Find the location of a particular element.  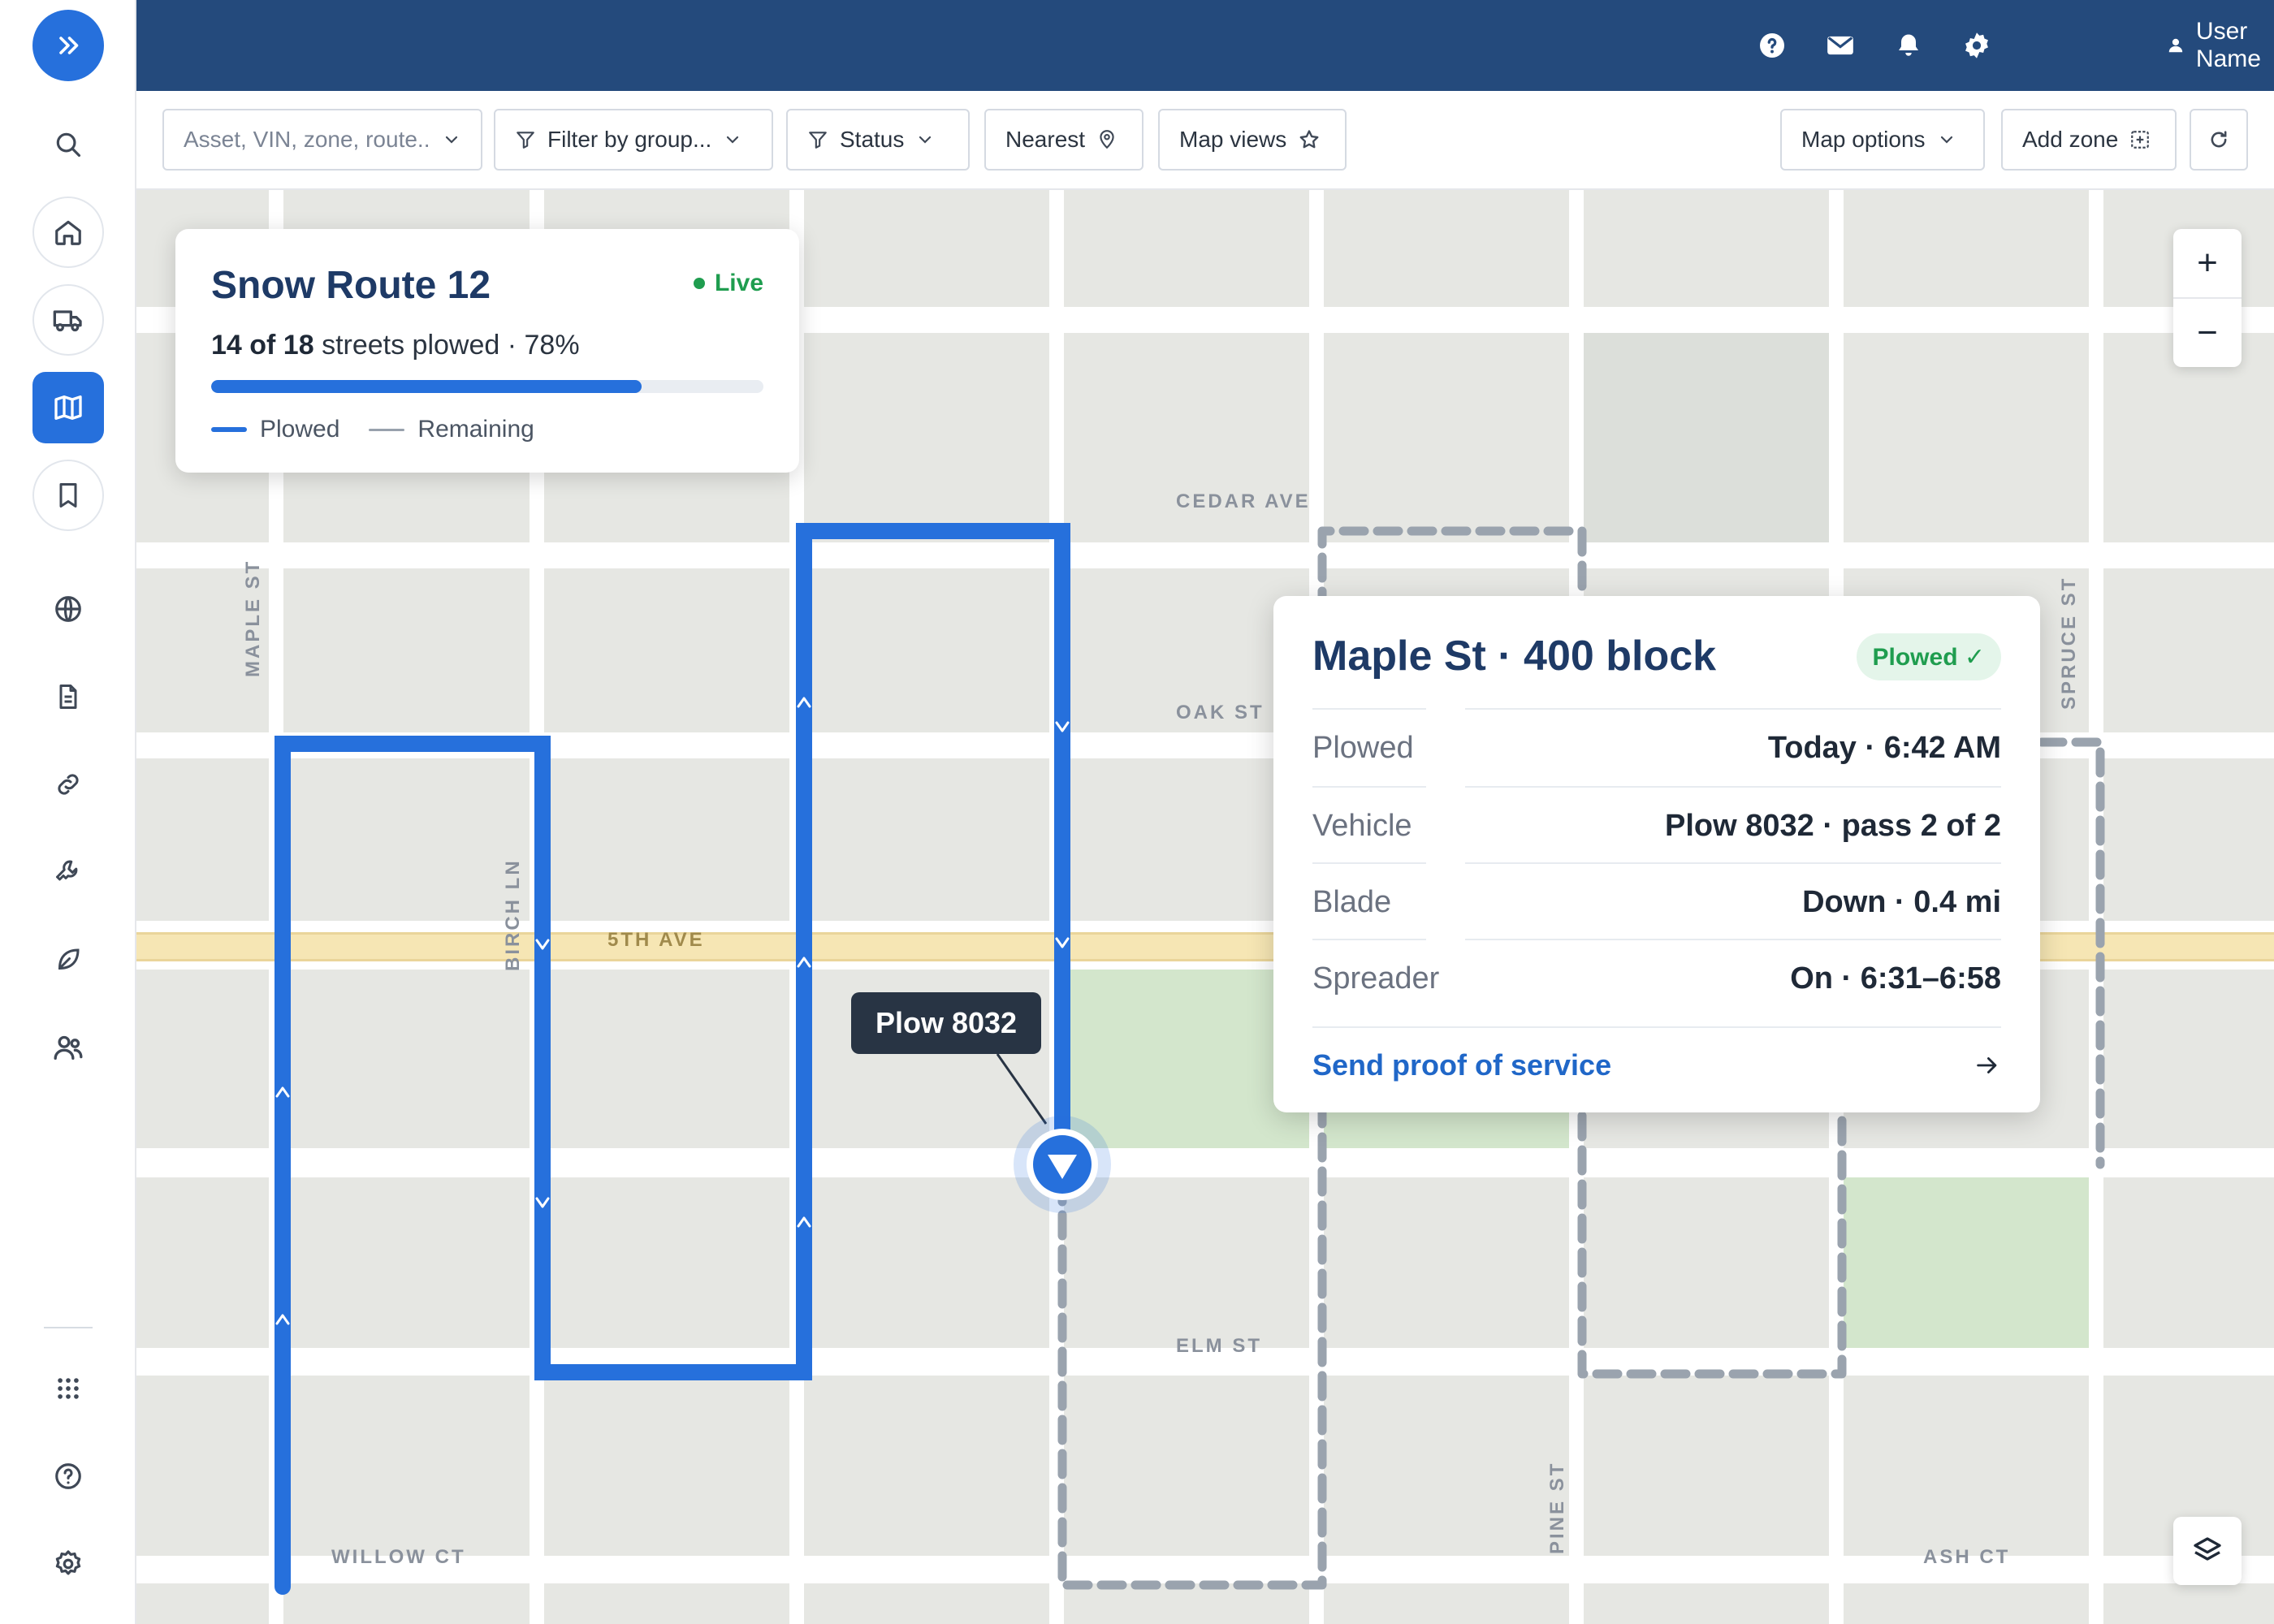

sidebar-item-users is located at coordinates (68, 1048).